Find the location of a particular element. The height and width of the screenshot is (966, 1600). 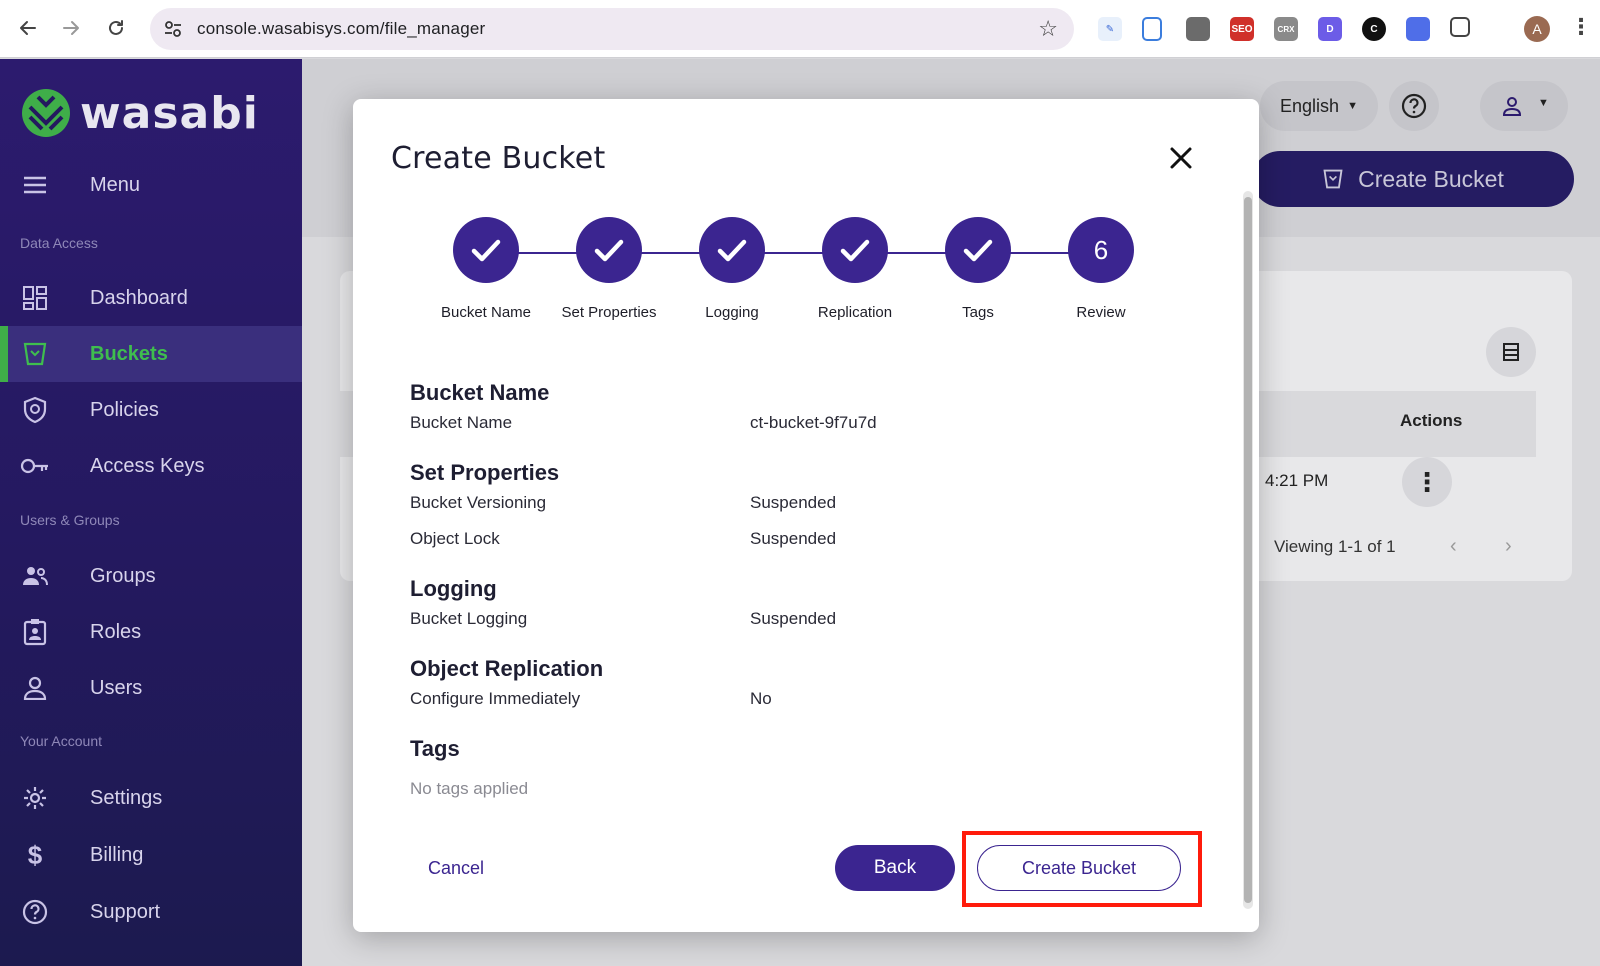

table-cell-time: 4:21 PM is located at coordinates (1297, 480).